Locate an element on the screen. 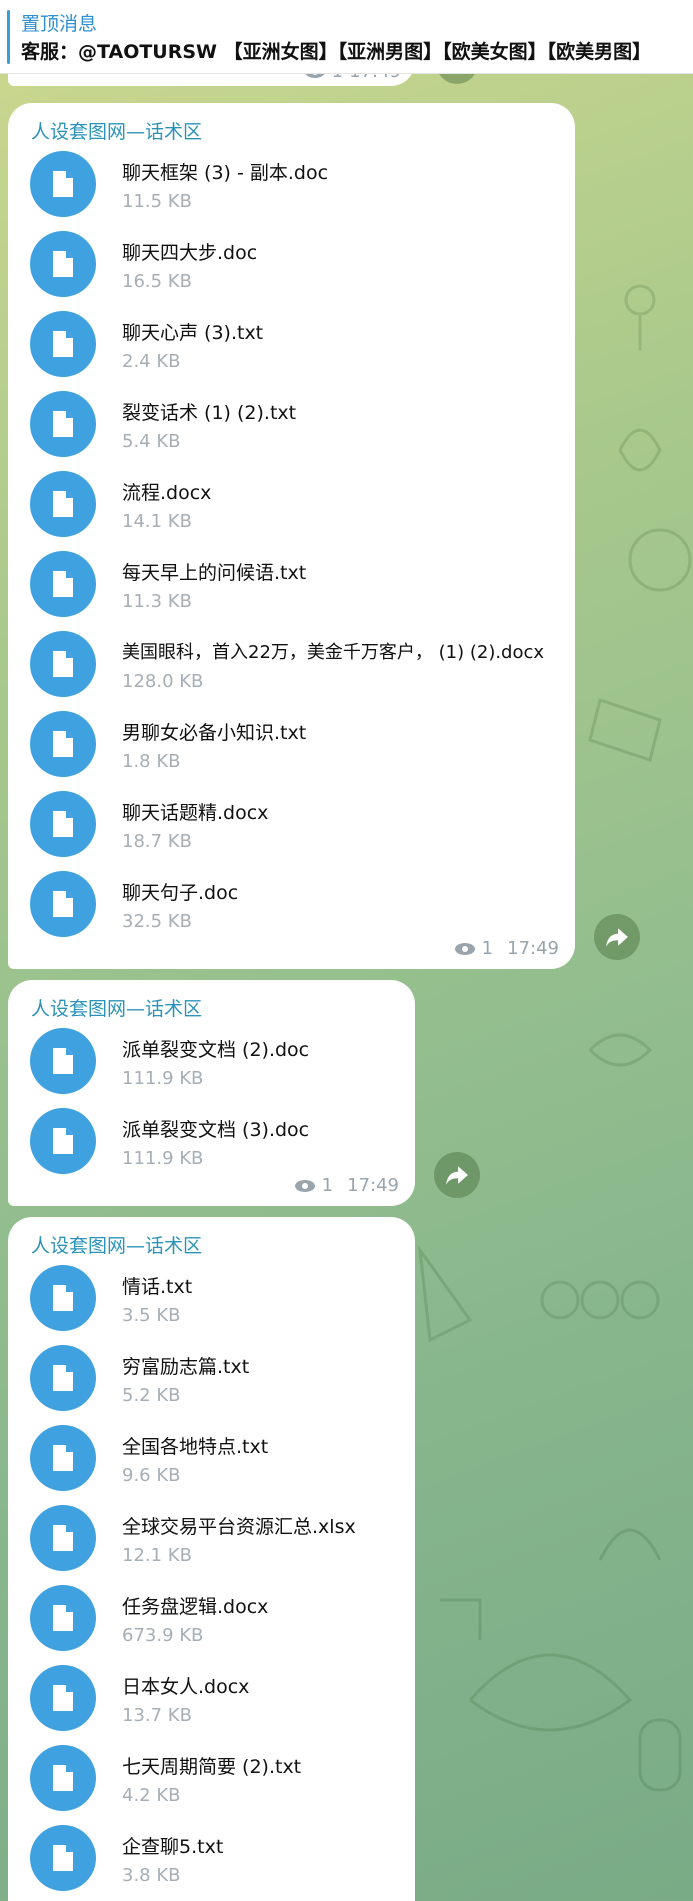  file-name: 每天早上的问候语.txt is located at coordinates (214, 573).